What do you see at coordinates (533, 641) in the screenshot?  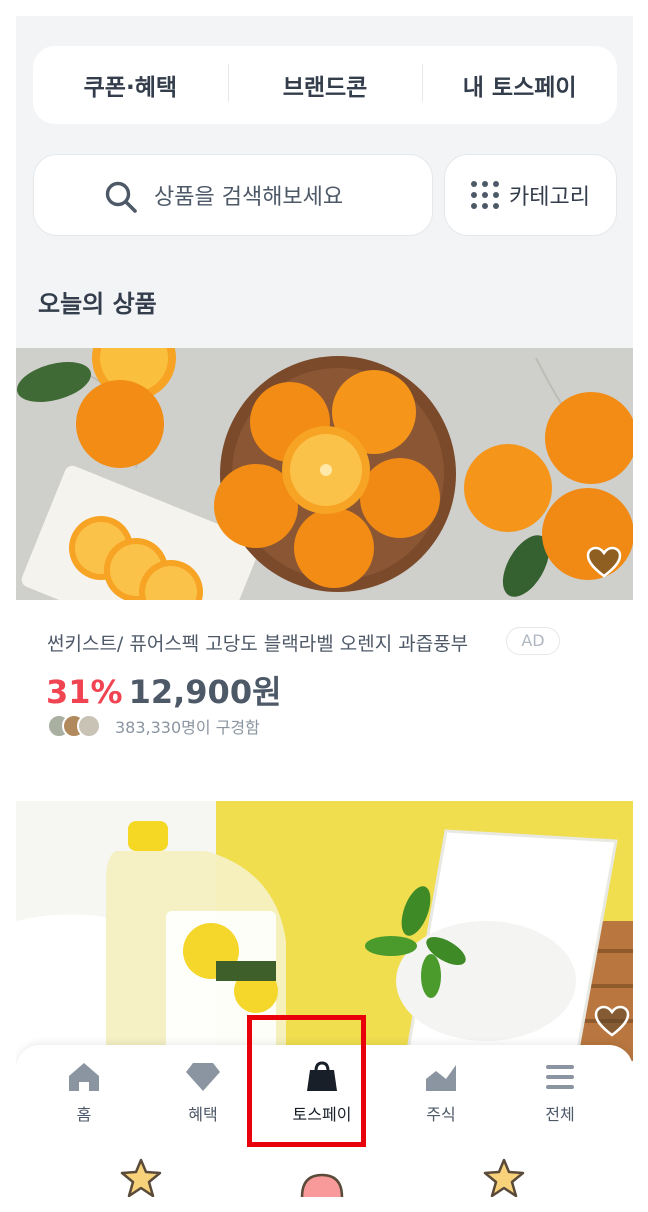 I see `ad-badge: AD` at bounding box center [533, 641].